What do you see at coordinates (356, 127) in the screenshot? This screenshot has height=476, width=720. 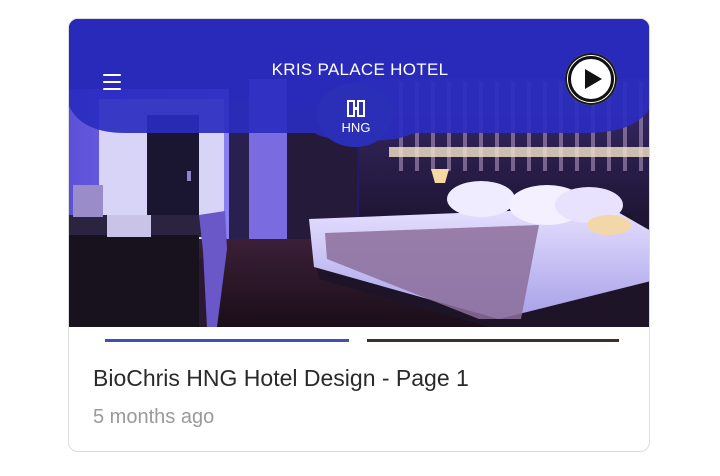 I see `logo-text: HNG` at bounding box center [356, 127].